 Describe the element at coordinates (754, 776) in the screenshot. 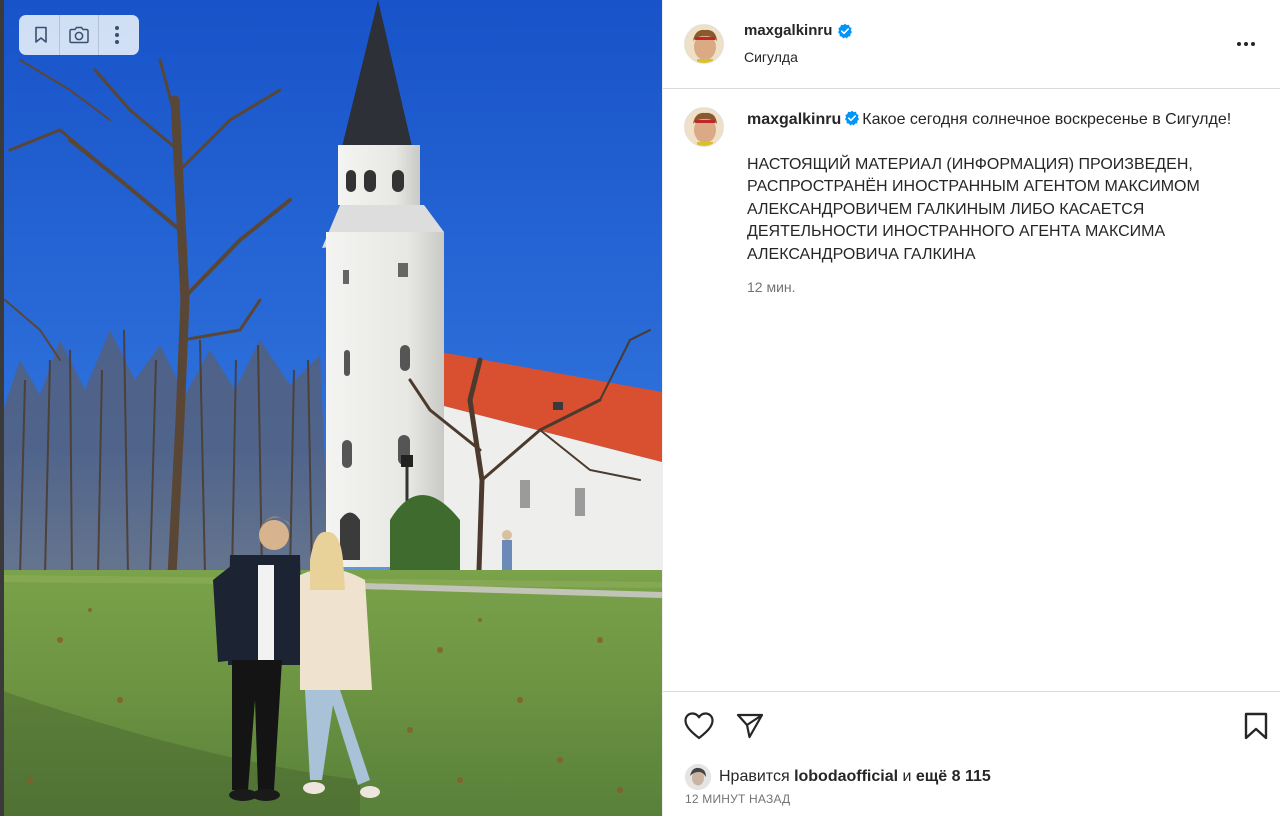

I see `likes-prefix: Нравится` at that location.